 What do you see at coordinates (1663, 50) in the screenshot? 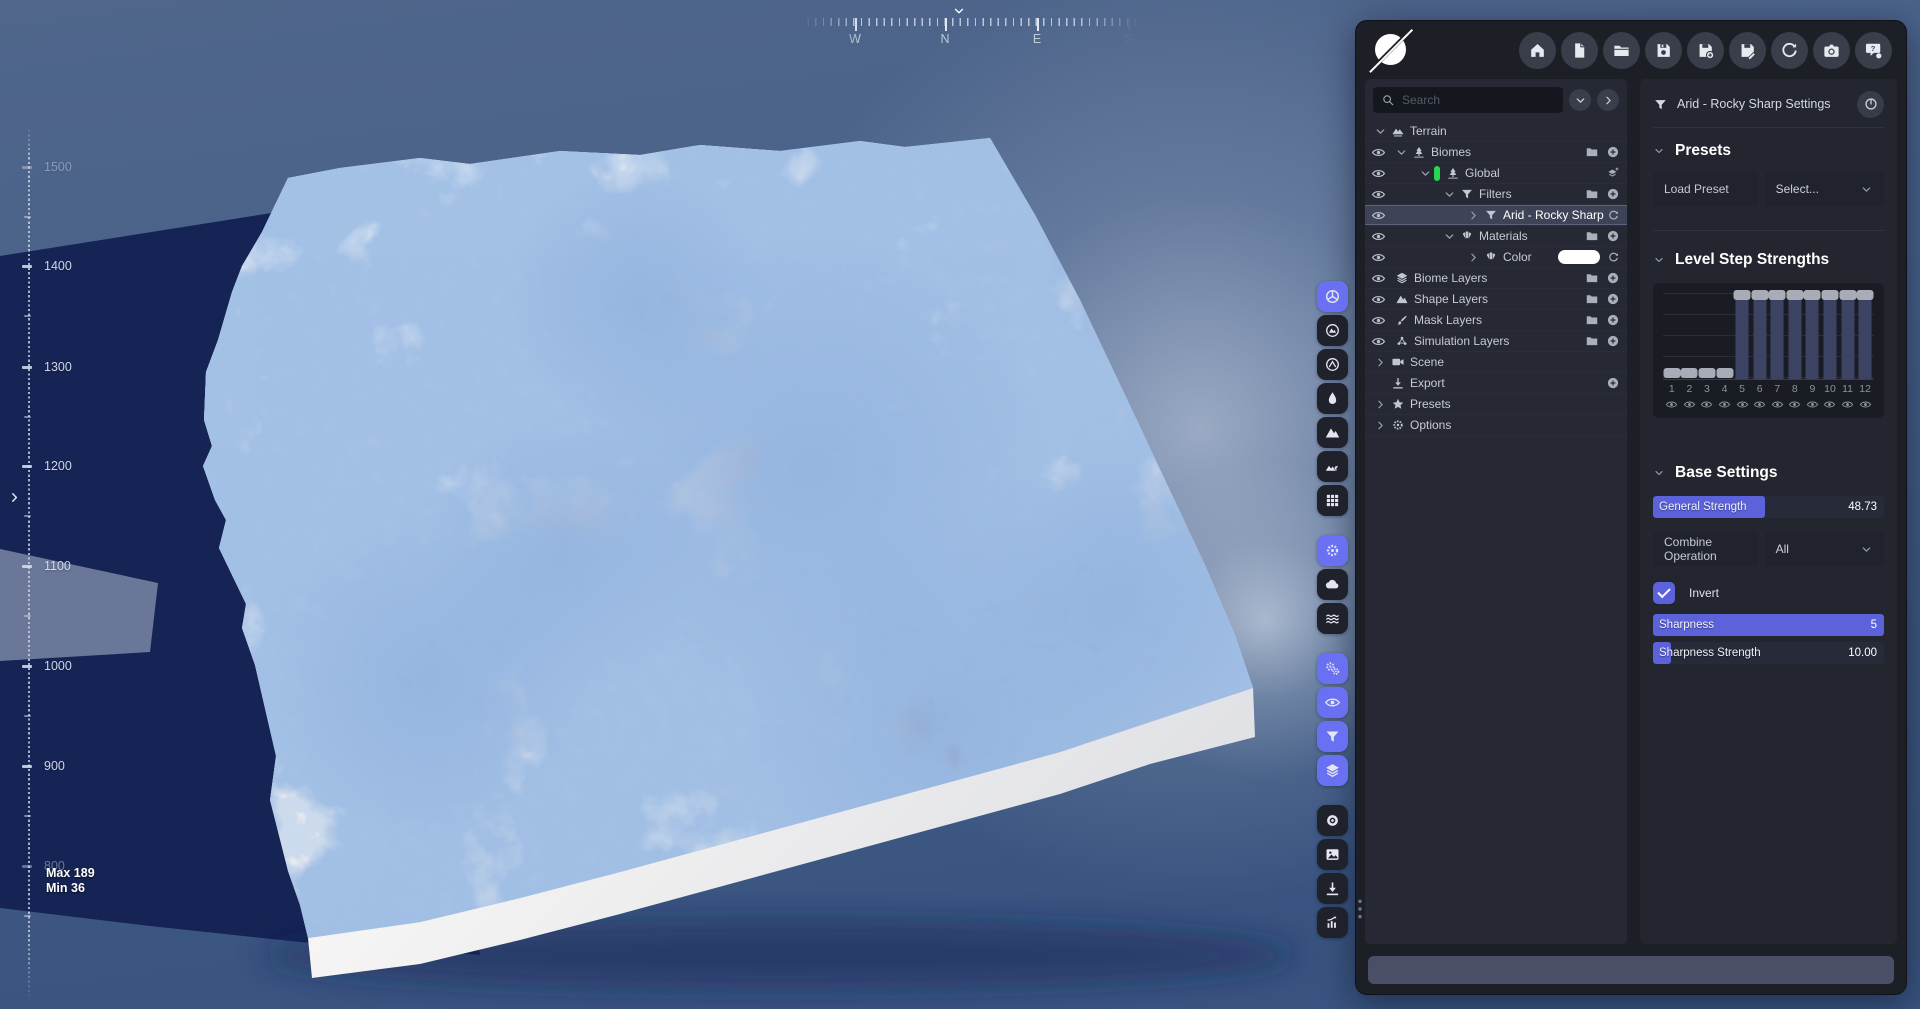
I see `save-button` at bounding box center [1663, 50].